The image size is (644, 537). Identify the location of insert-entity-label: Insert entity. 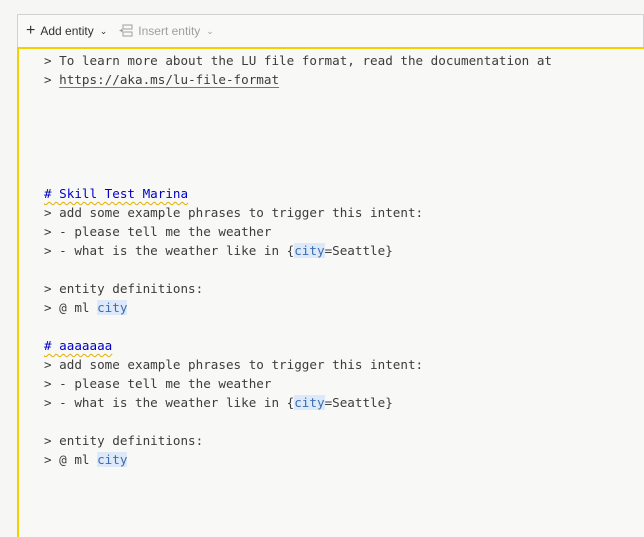
(169, 31).